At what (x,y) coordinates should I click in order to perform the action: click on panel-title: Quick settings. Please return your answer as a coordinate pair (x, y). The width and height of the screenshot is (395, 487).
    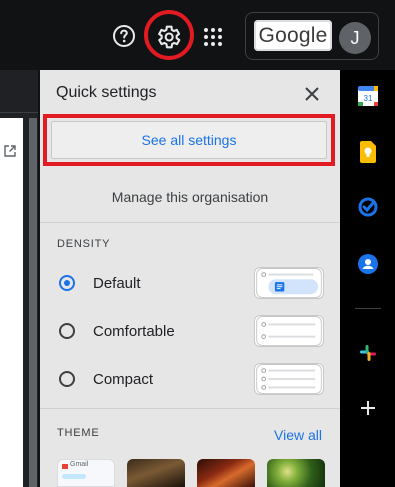
    Looking at the image, I should click on (106, 92).